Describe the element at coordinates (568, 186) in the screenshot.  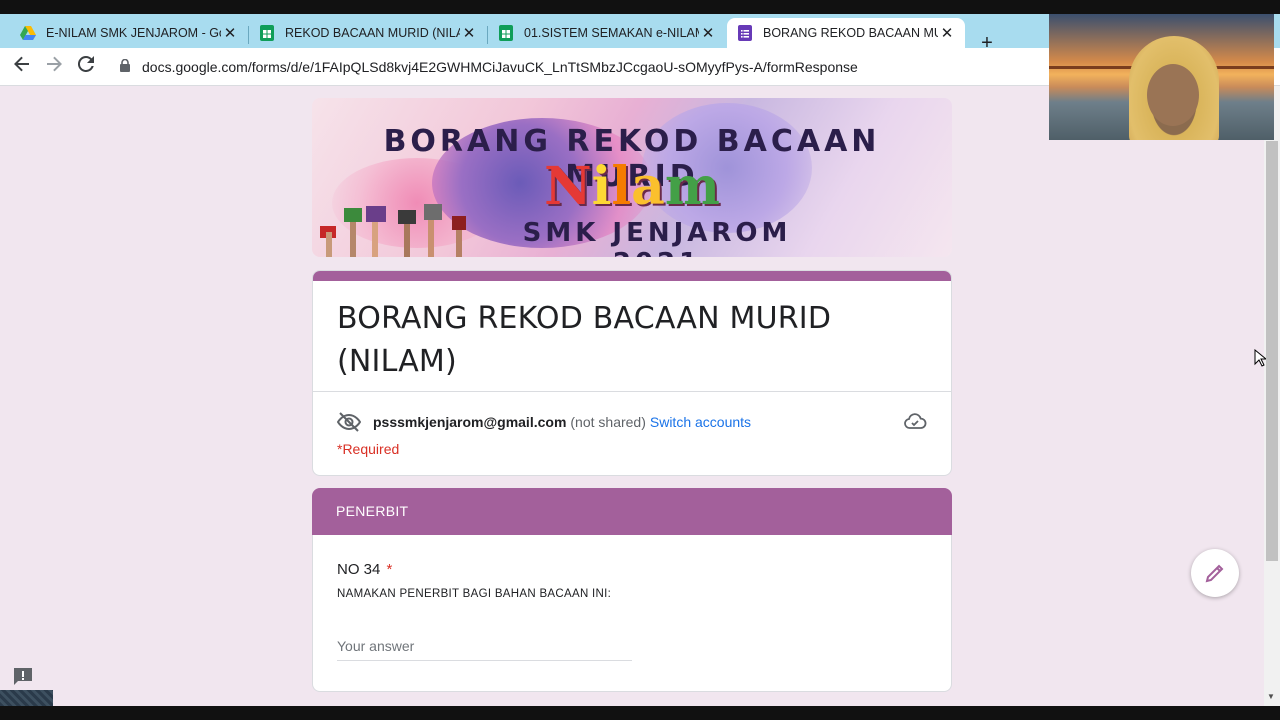
I see `nilam-letter: N` at that location.